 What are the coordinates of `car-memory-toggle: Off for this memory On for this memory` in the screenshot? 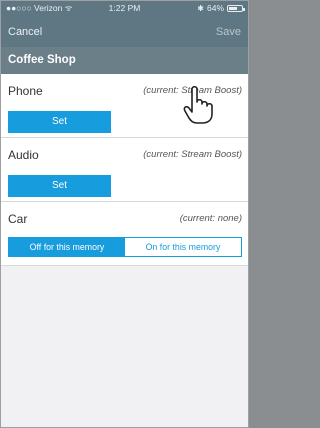 It's located at (125, 247).